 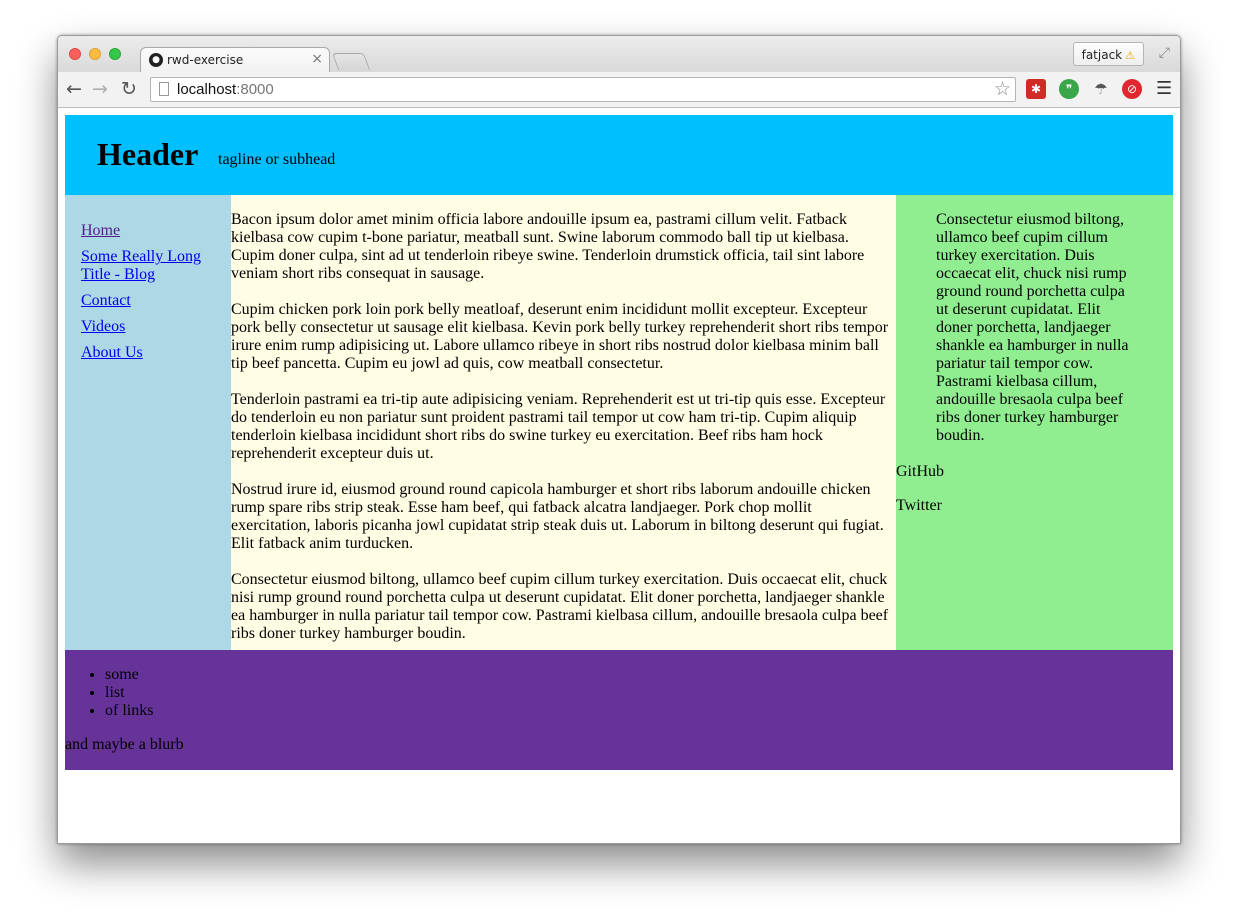 I want to click on nav-link-blog: Some Really Long Title - Blog, so click(x=148, y=266).